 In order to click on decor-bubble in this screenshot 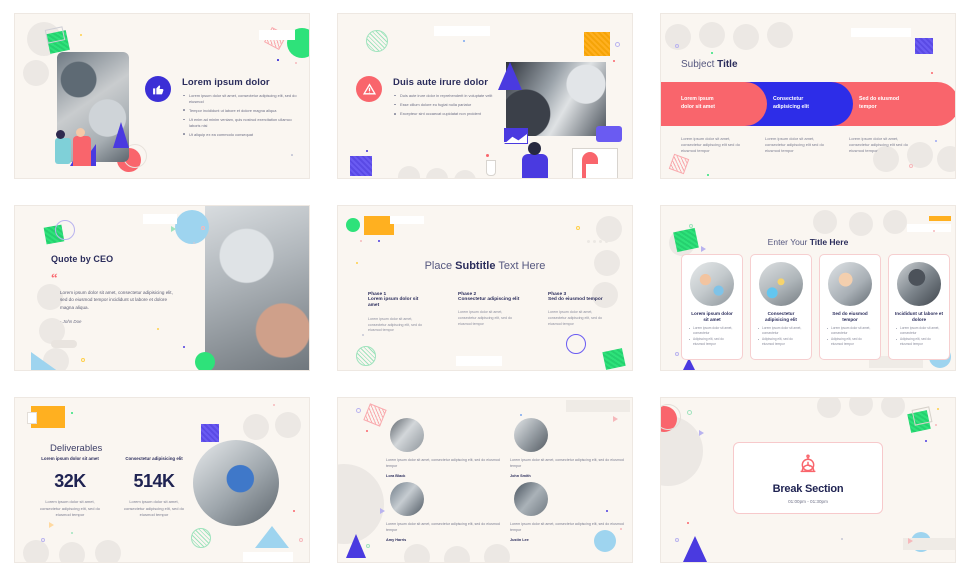, I will do `click(609, 134)`.